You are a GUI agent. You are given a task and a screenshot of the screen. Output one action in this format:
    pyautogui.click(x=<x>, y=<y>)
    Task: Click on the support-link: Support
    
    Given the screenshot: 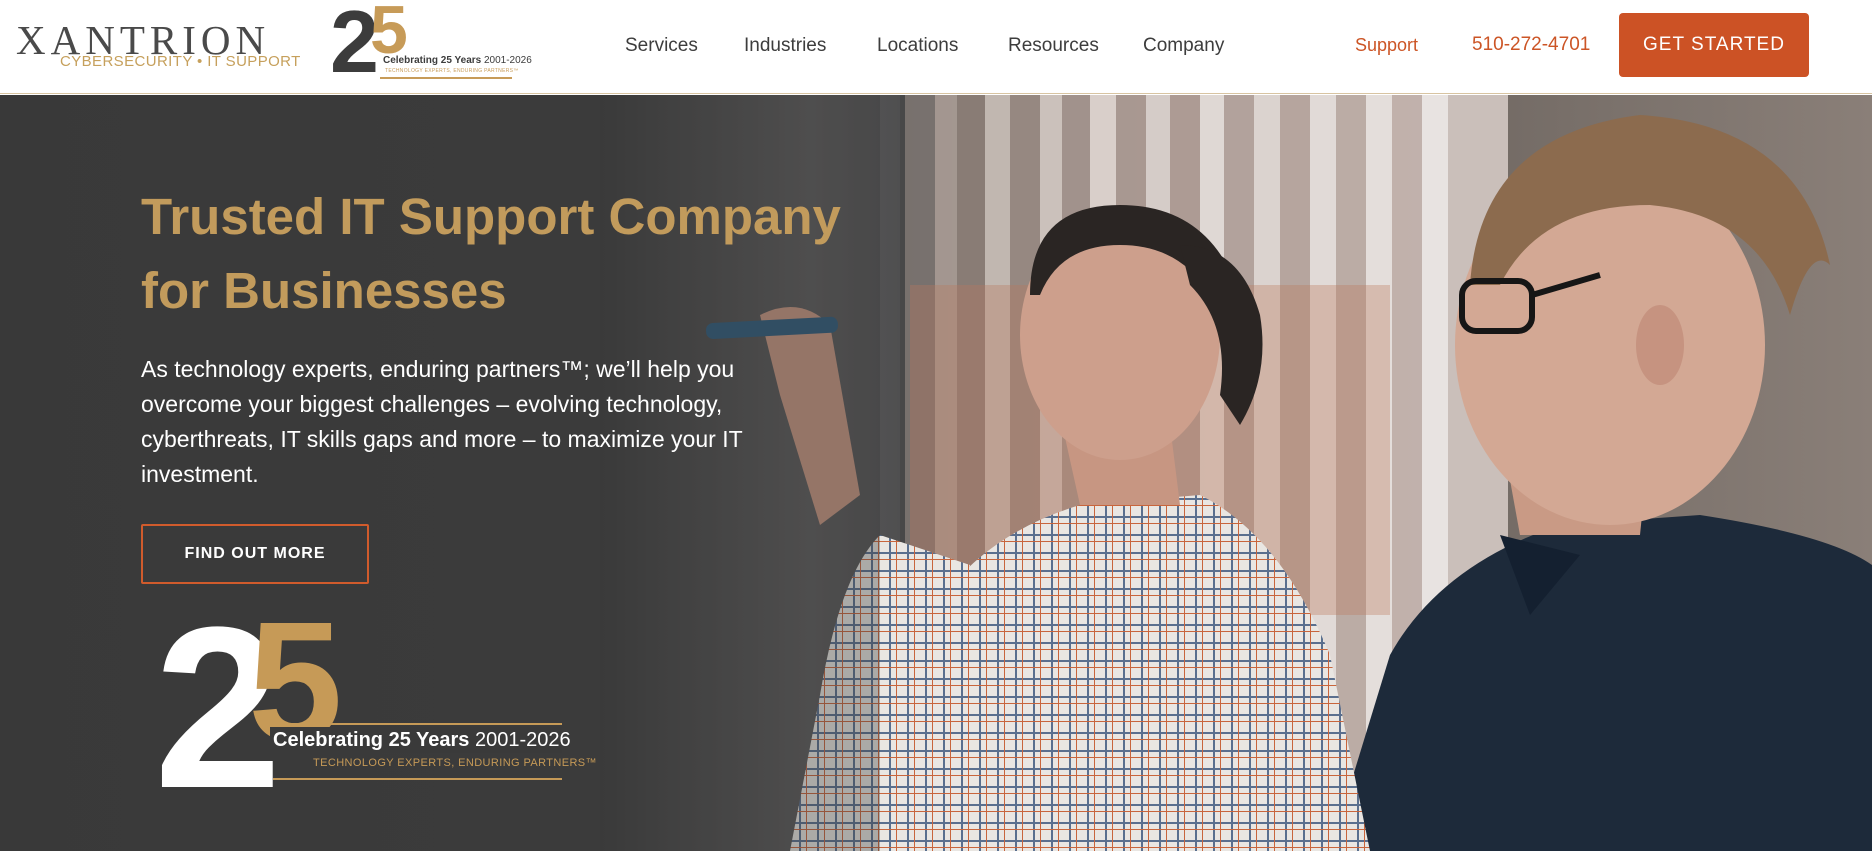 What is the action you would take?
    pyautogui.click(x=1386, y=45)
    